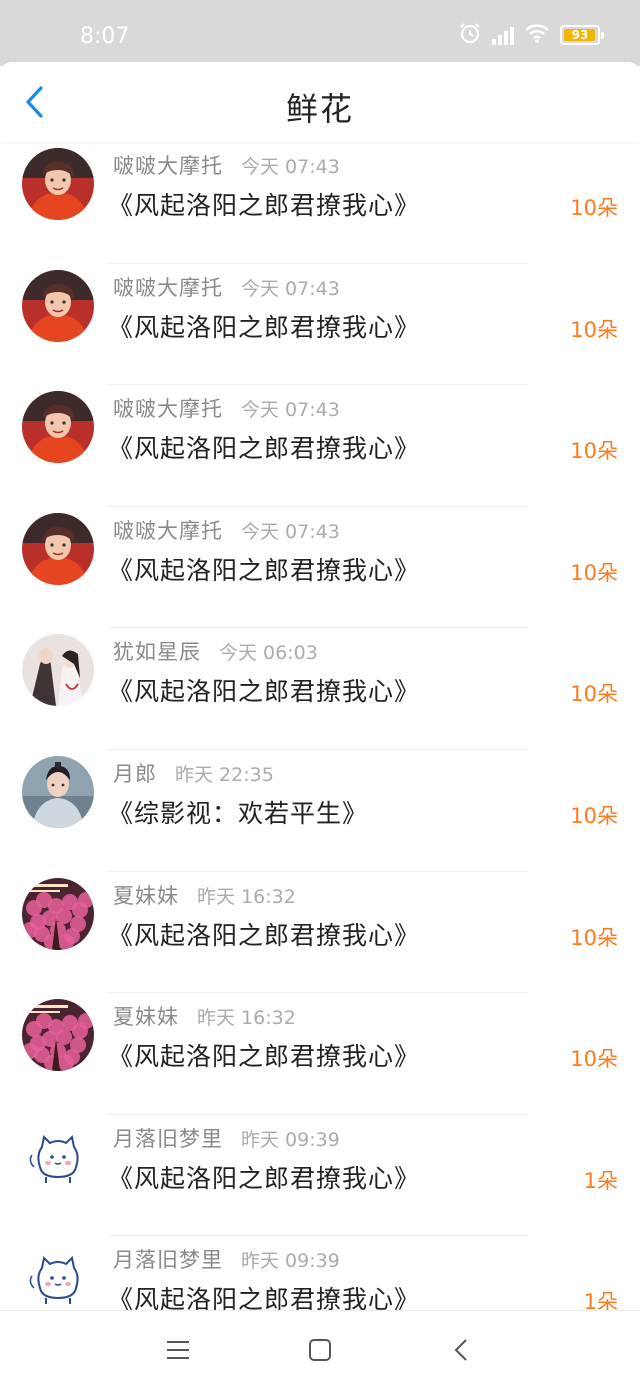 The width and height of the screenshot is (640, 1387). I want to click on menu-icon, so click(178, 1350).